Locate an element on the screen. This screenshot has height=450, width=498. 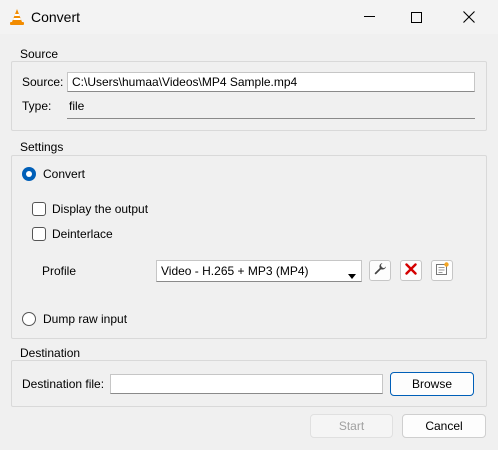
maximize-icon is located at coordinates (416, 17).